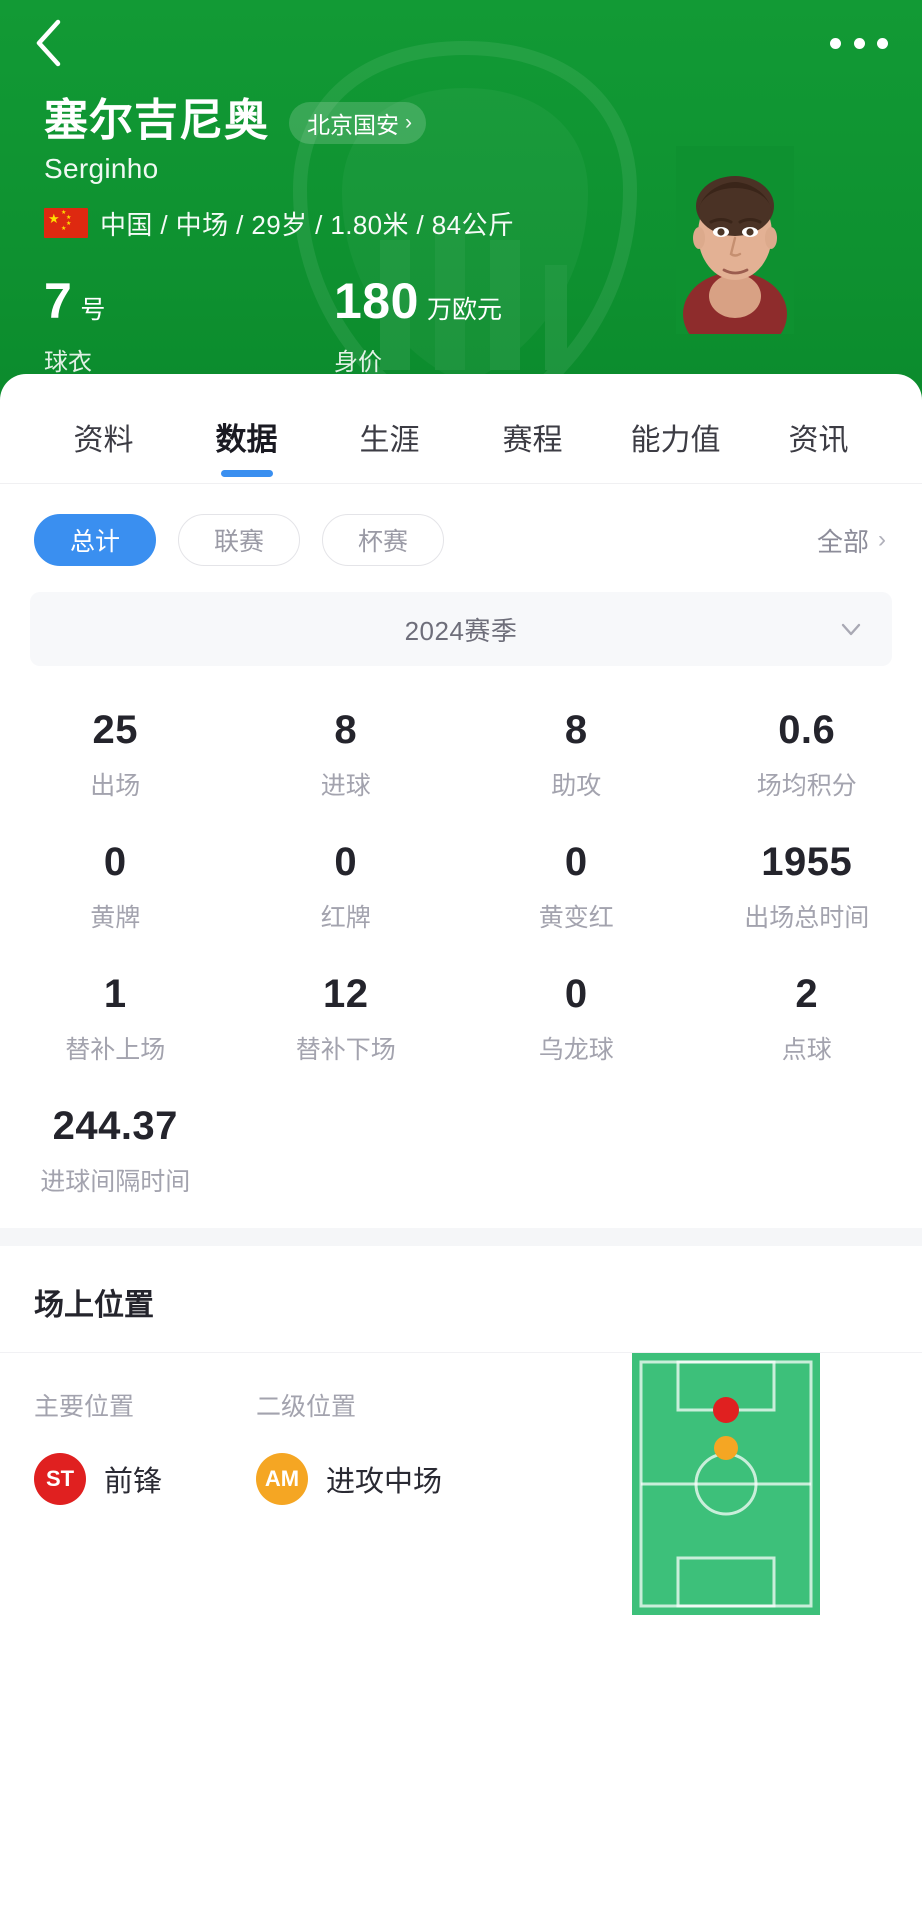 This screenshot has height=1920, width=922. What do you see at coordinates (807, 994) in the screenshot?
I see `stat-value: 2` at bounding box center [807, 994].